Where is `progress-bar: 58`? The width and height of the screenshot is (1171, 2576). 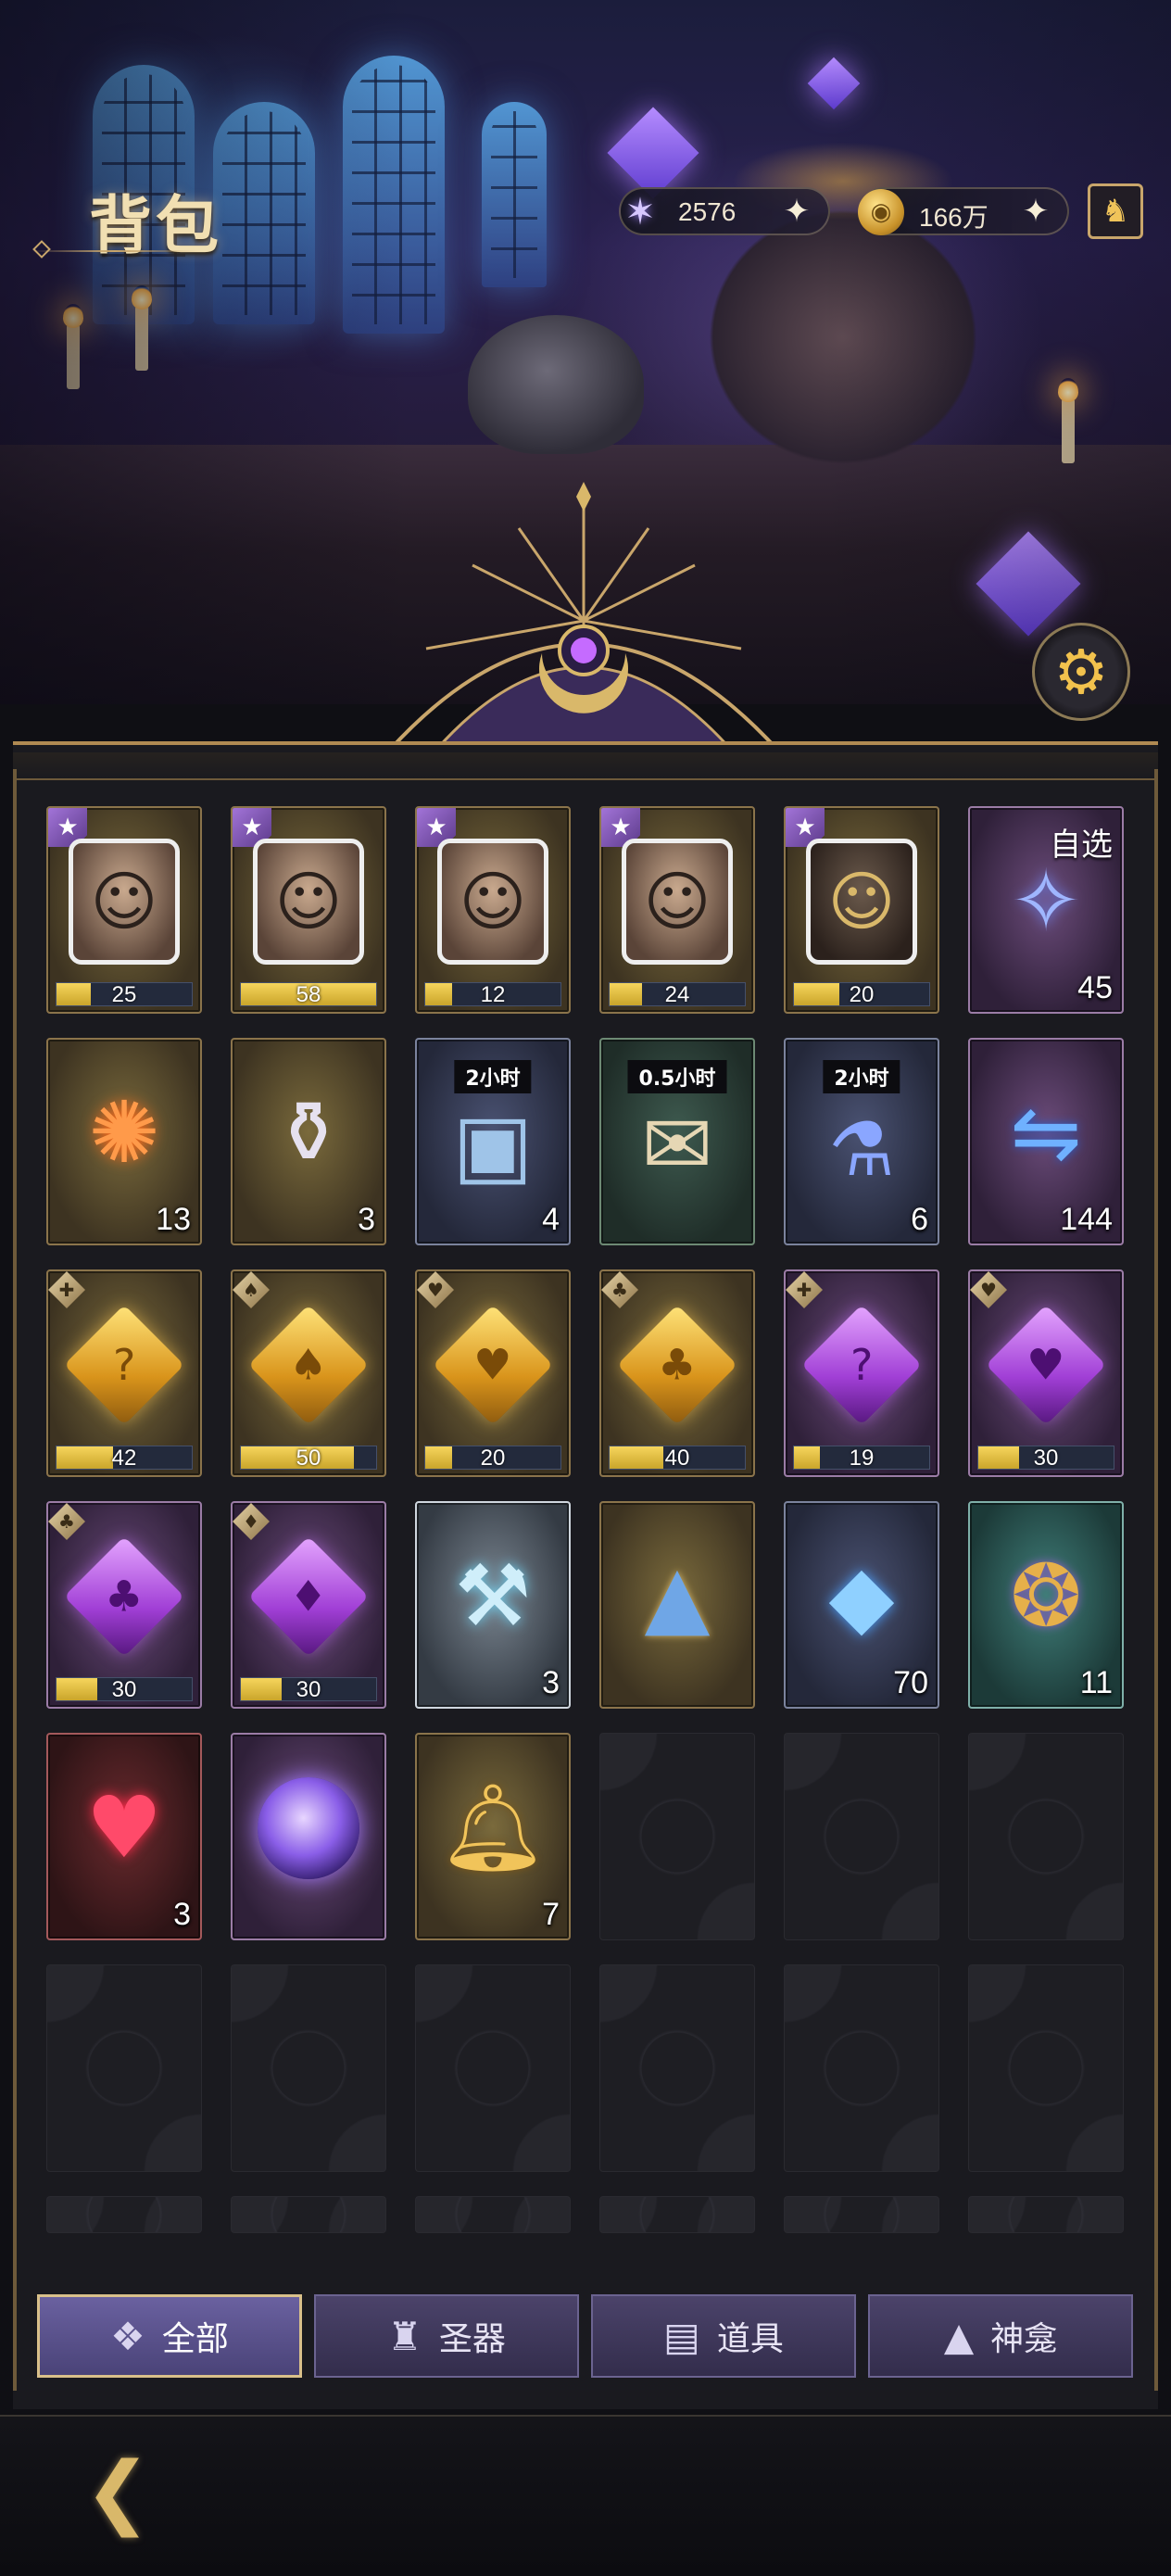
progress-bar: 58 is located at coordinates (309, 995).